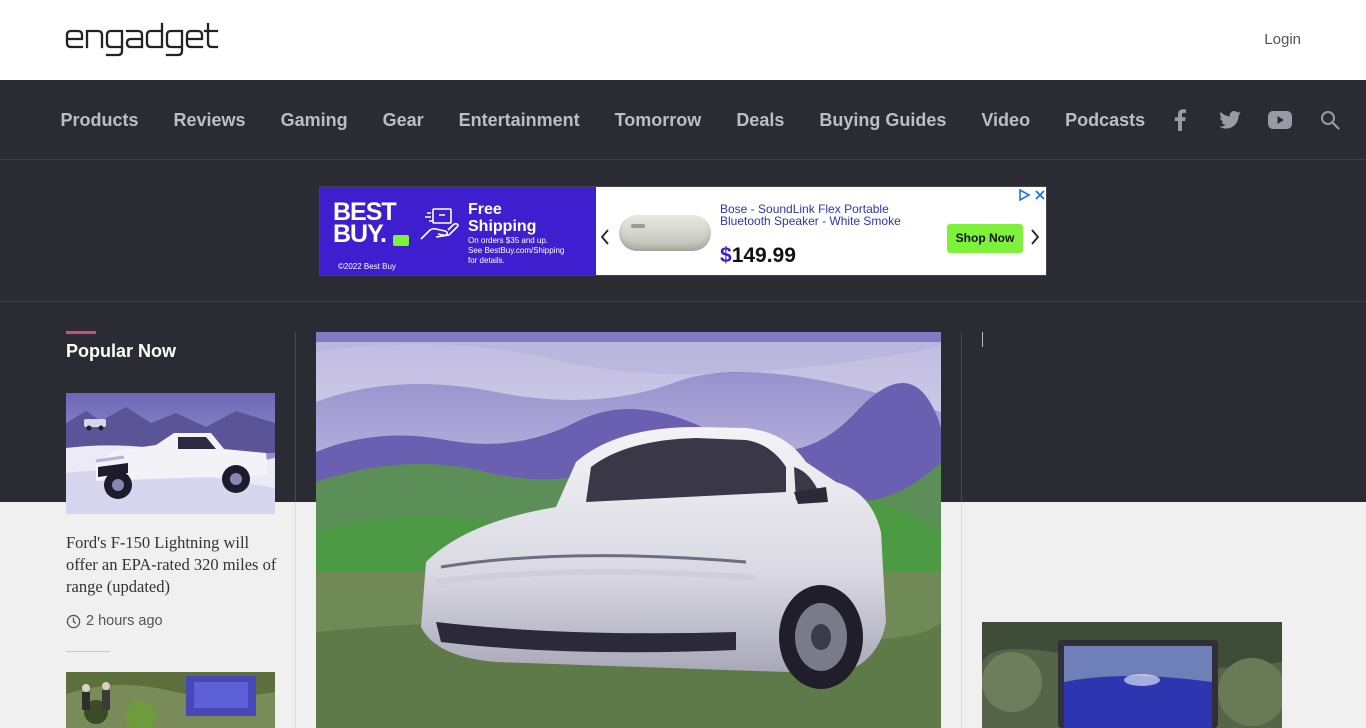 The image size is (1366, 728). What do you see at coordinates (314, 120) in the screenshot?
I see `nav-item-gaming: Gaming` at bounding box center [314, 120].